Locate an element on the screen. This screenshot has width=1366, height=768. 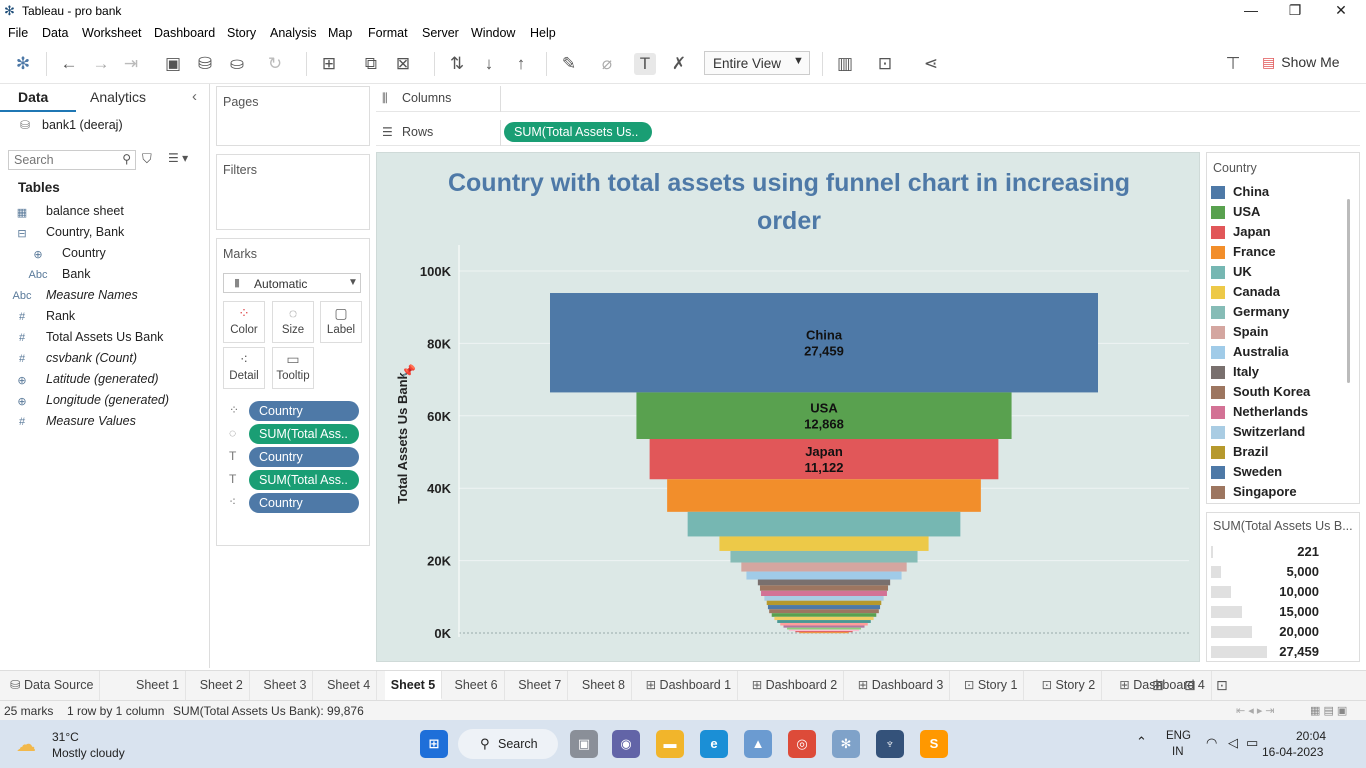
funnel-bar-c25 is located at coordinates (824, 633).